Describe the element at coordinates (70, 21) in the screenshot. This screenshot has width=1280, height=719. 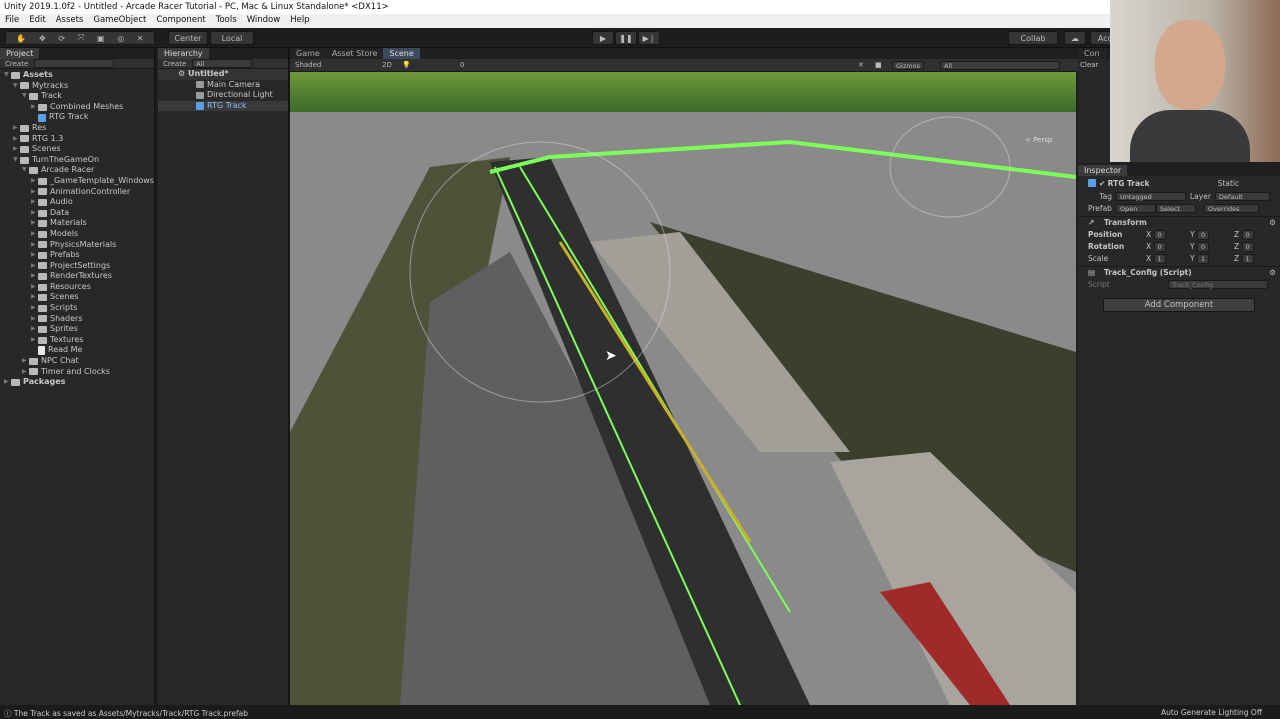
I see `menu-assets: Assets` at that location.